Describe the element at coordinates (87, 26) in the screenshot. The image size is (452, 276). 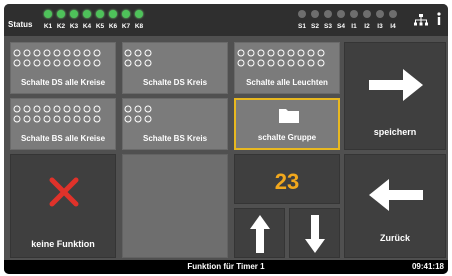
I see `channel-label: K4` at that location.